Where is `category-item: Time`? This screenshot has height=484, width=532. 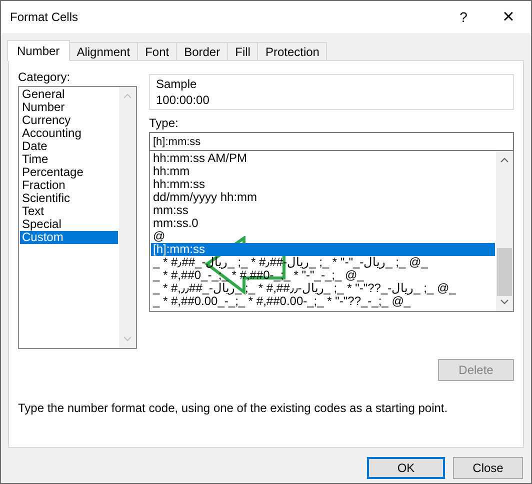 category-item: Time is located at coordinates (69, 159).